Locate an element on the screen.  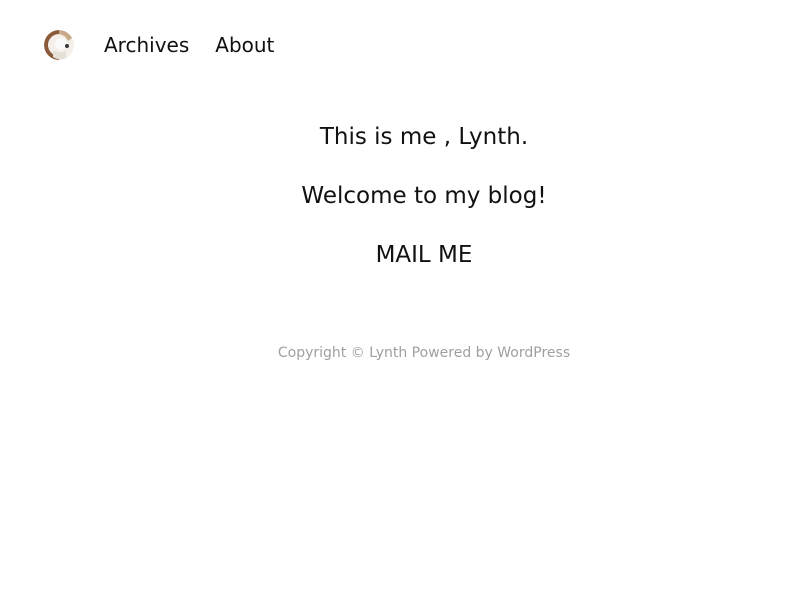
mail-me-link: MAIL ME is located at coordinates (424, 255).